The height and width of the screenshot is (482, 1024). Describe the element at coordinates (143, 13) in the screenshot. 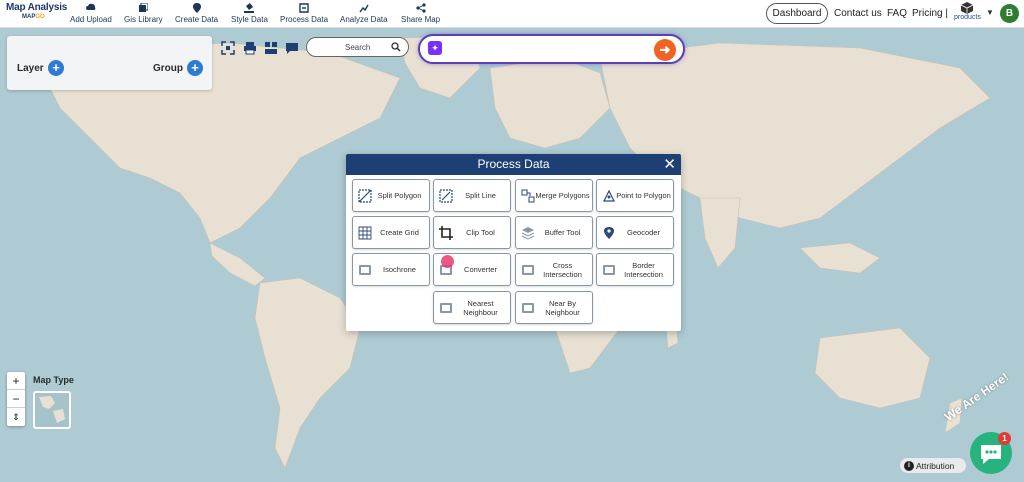

I see `nav-gis-library: Gis Library` at that location.